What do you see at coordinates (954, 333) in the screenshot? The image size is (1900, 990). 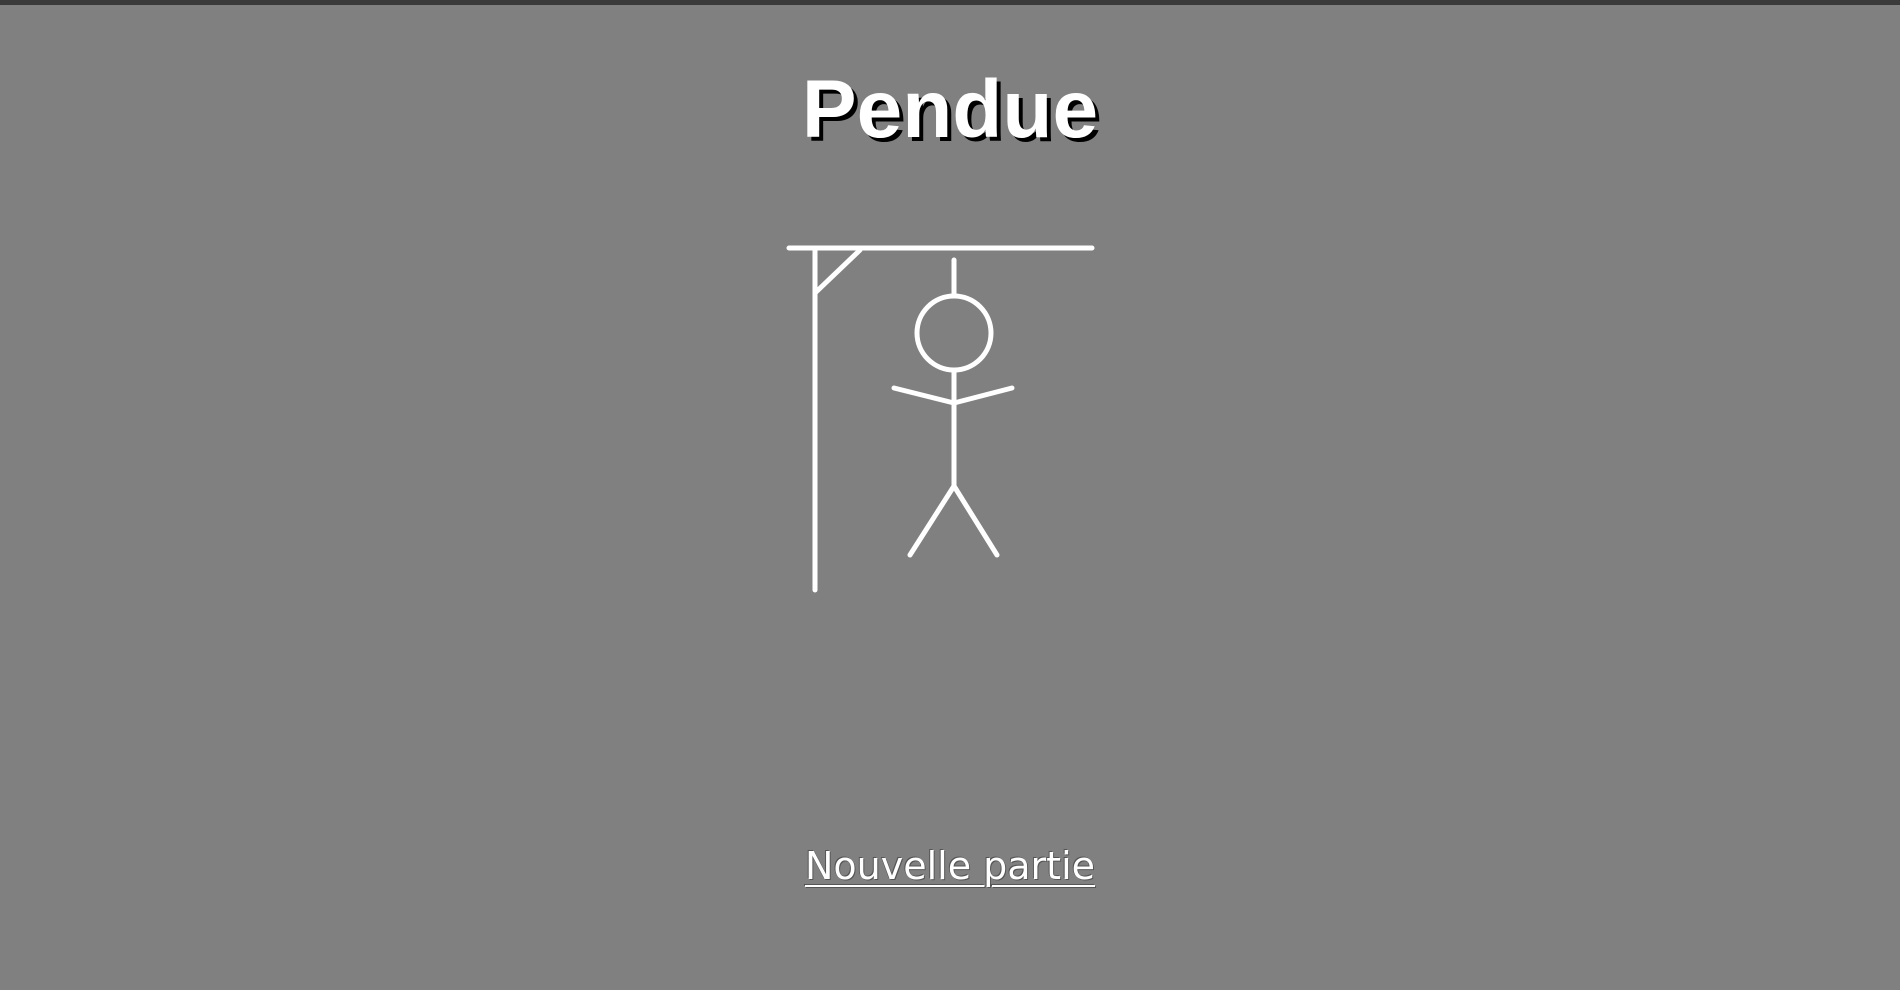 I see `hangman-head` at bounding box center [954, 333].